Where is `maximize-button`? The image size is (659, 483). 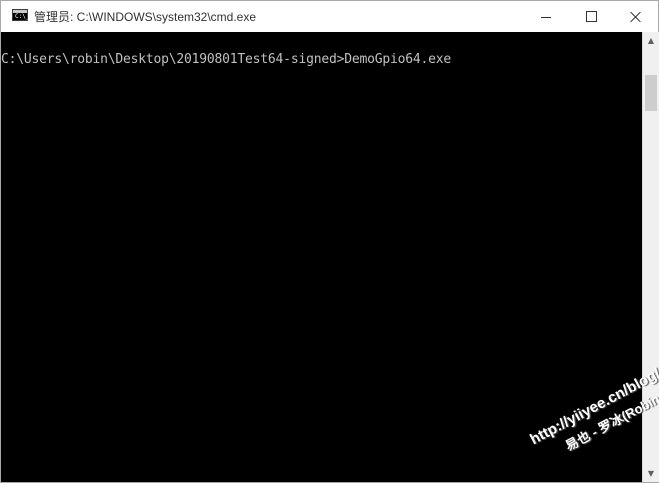 maximize-button is located at coordinates (591, 16).